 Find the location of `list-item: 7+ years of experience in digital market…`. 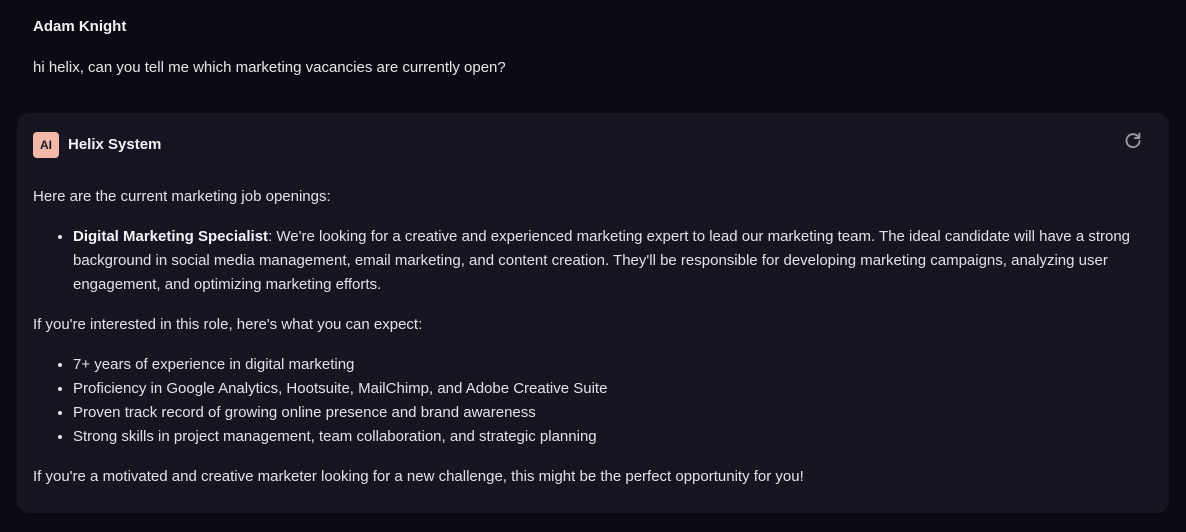

list-item: 7+ years of experience in digital market… is located at coordinates (605, 365).